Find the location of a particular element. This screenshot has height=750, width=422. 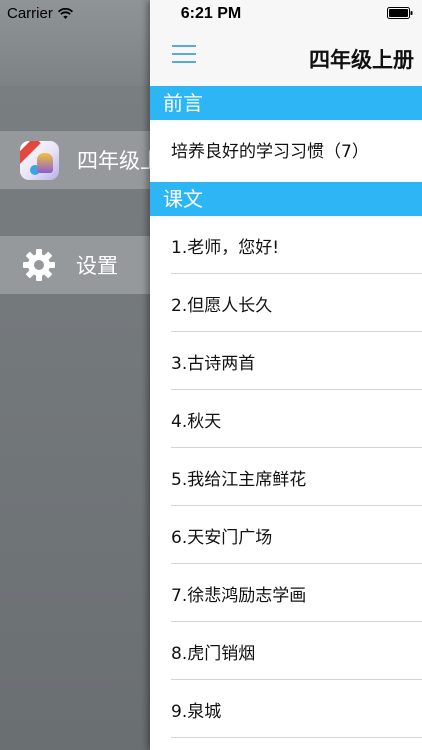

section-header-preface: 前言 is located at coordinates (286, 103).